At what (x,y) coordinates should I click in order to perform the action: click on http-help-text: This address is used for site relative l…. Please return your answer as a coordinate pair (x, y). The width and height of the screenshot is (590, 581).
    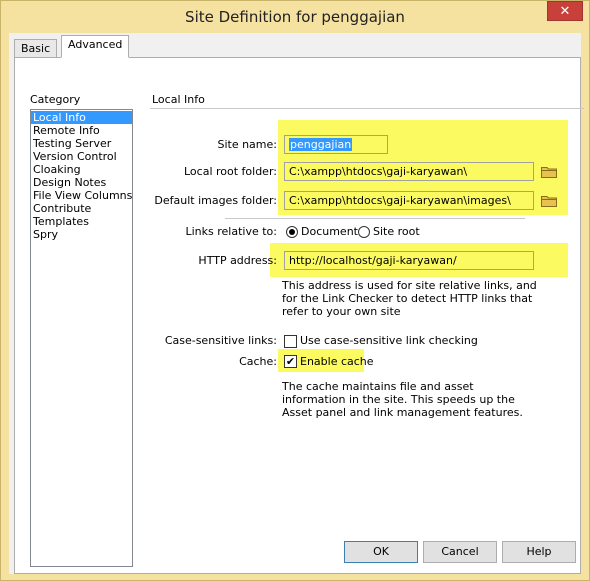
    Looking at the image, I should click on (409, 298).